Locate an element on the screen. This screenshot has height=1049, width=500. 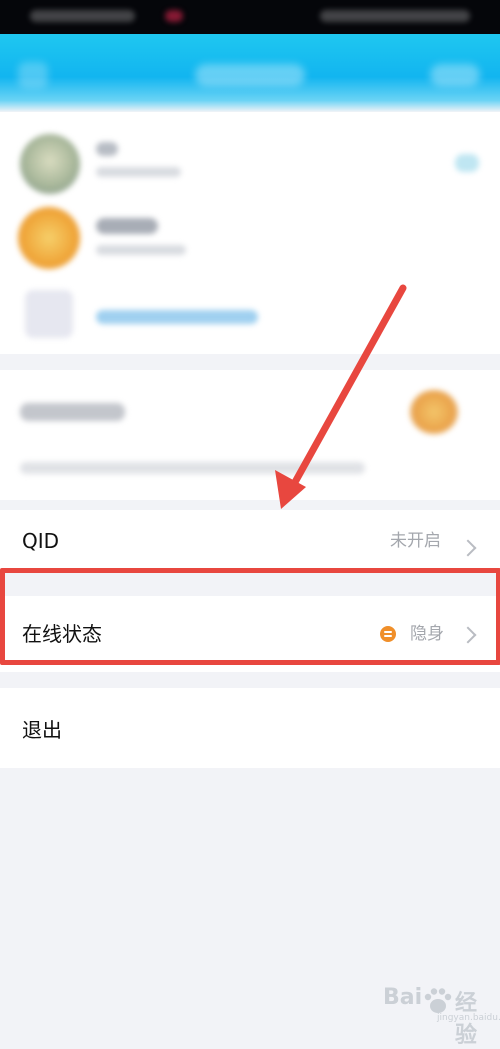
online-status-value: 隐身 is located at coordinates (427, 634).